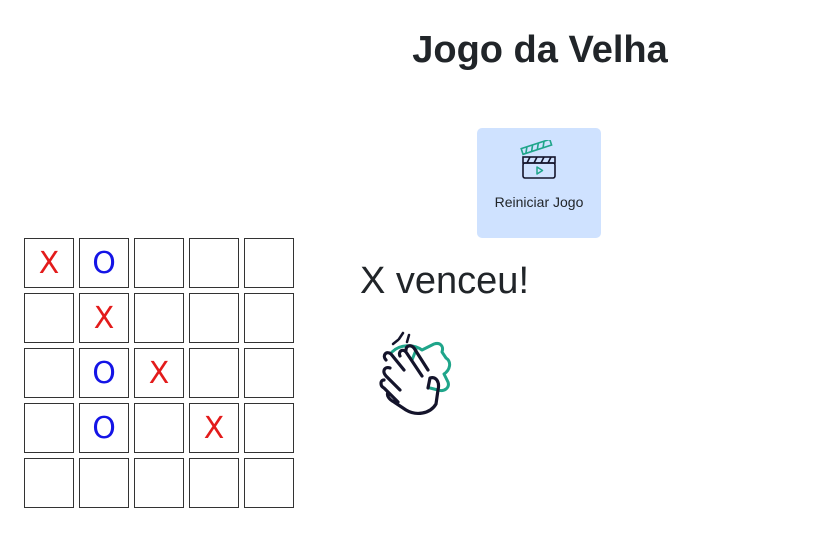 This screenshot has width=838, height=539. Describe the element at coordinates (104, 318) in the screenshot. I see `board-cell-r1-c1: X` at that location.